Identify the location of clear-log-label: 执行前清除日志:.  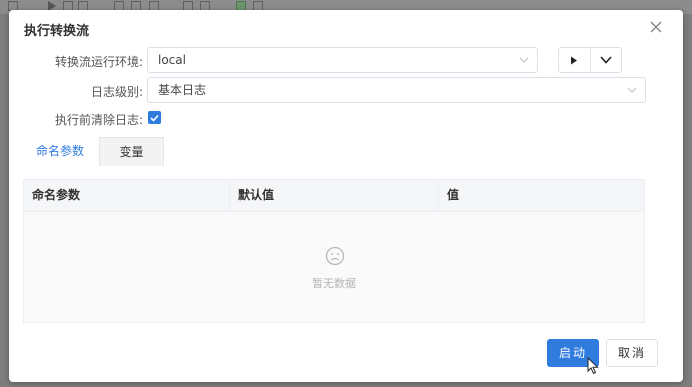
(98, 120).